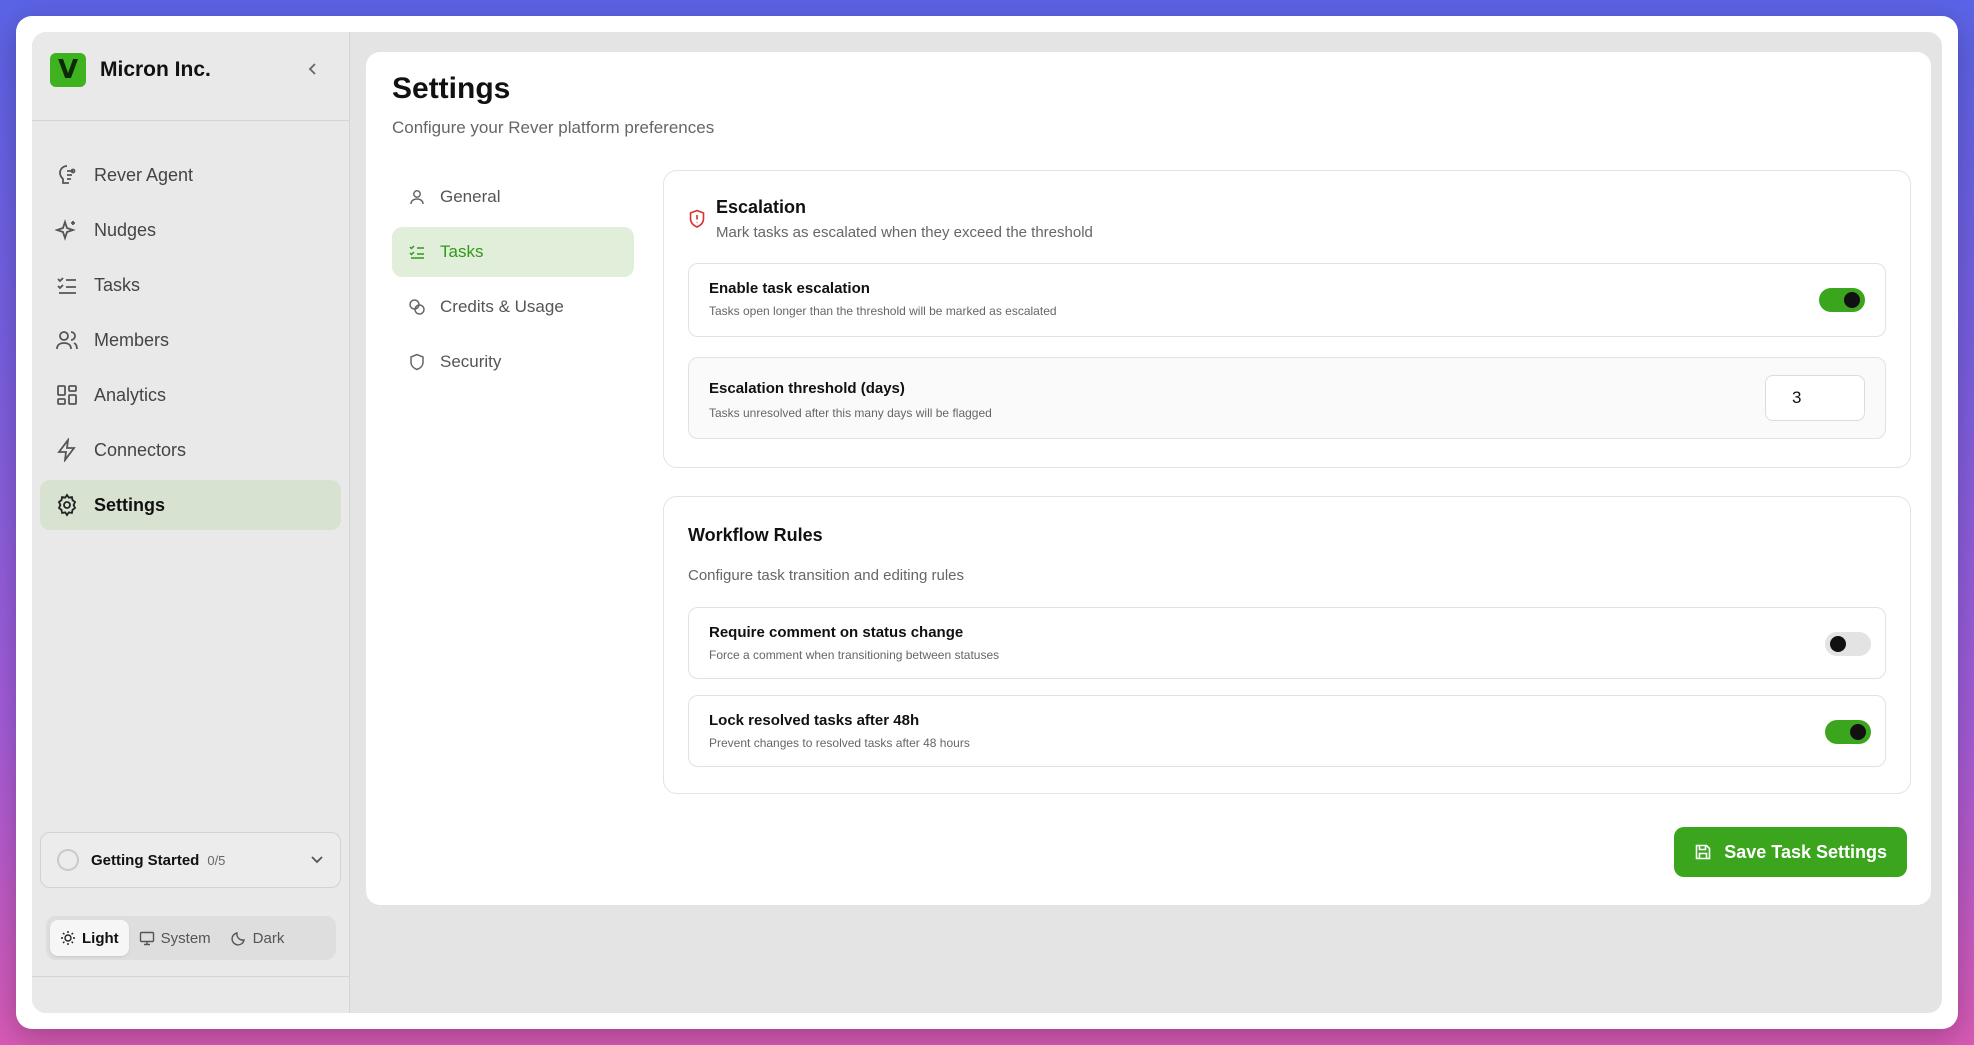 This screenshot has height=1045, width=1974. Describe the element at coordinates (67, 340) in the screenshot. I see `users-icon` at that location.